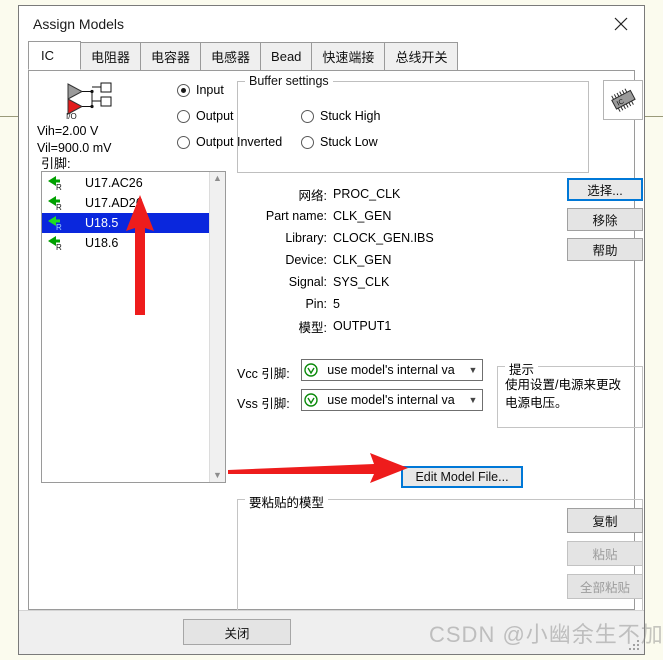 The width and height of the screenshot is (663, 660). Describe the element at coordinates (605, 553) in the screenshot. I see `paste-button: 粘贴` at that location.